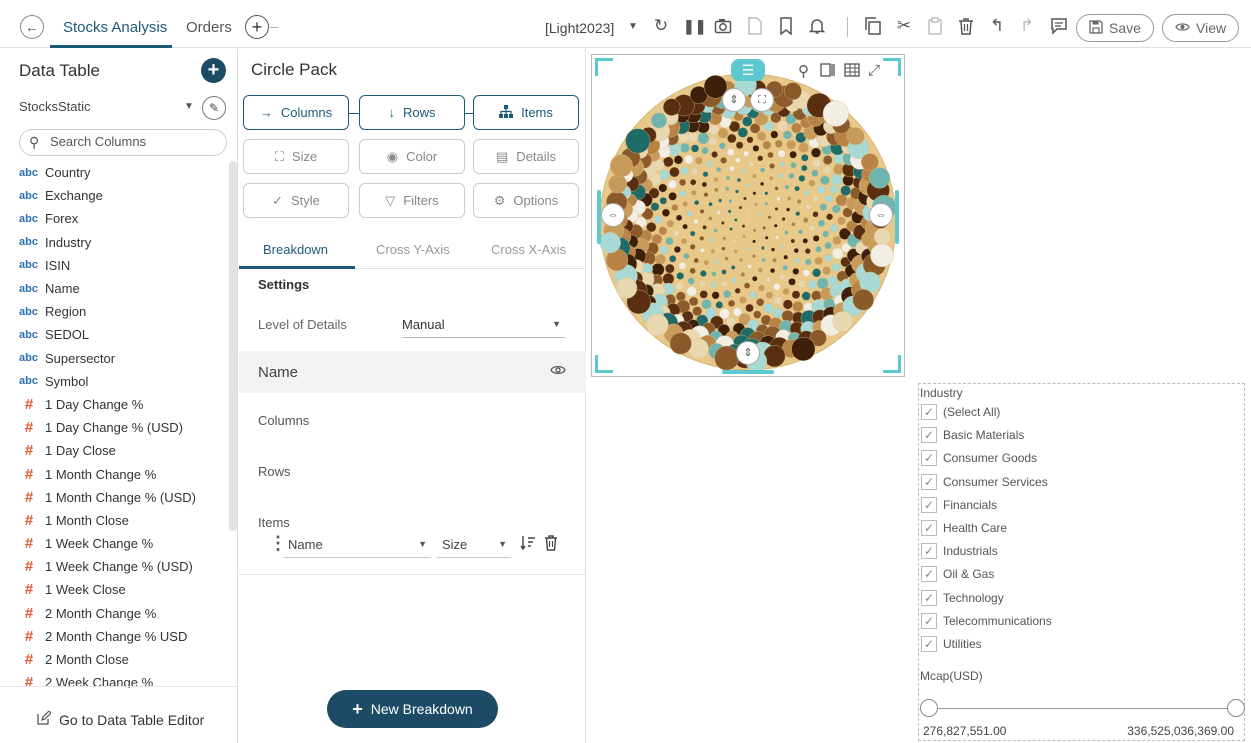 The width and height of the screenshot is (1251, 743). I want to click on industry-filter-option: ✓ Health Care, so click(964, 528).